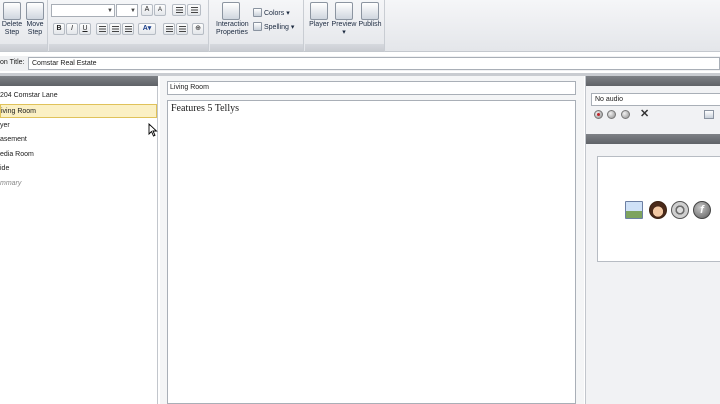 The width and height of the screenshot is (720, 404). I want to click on stop-icon, so click(625, 114).